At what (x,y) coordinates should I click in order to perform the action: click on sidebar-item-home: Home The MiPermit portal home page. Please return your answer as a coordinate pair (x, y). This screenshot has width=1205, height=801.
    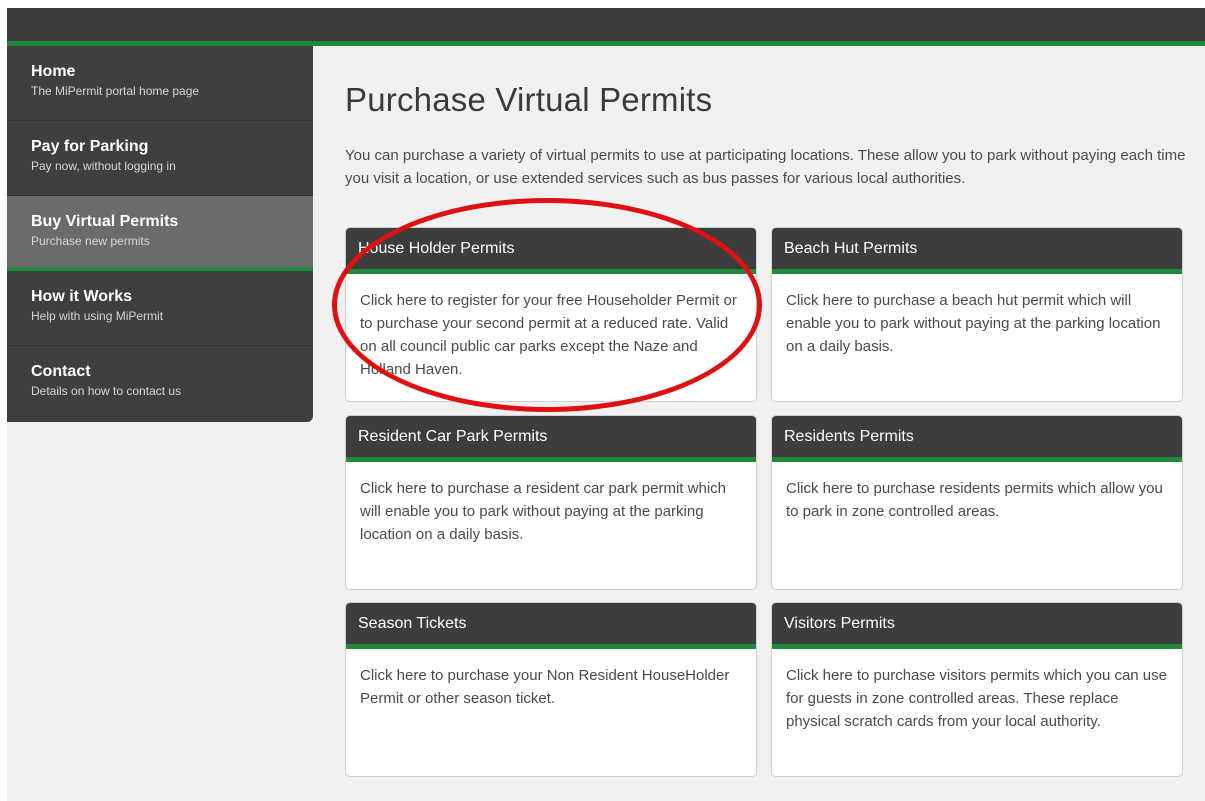
    Looking at the image, I should click on (160, 83).